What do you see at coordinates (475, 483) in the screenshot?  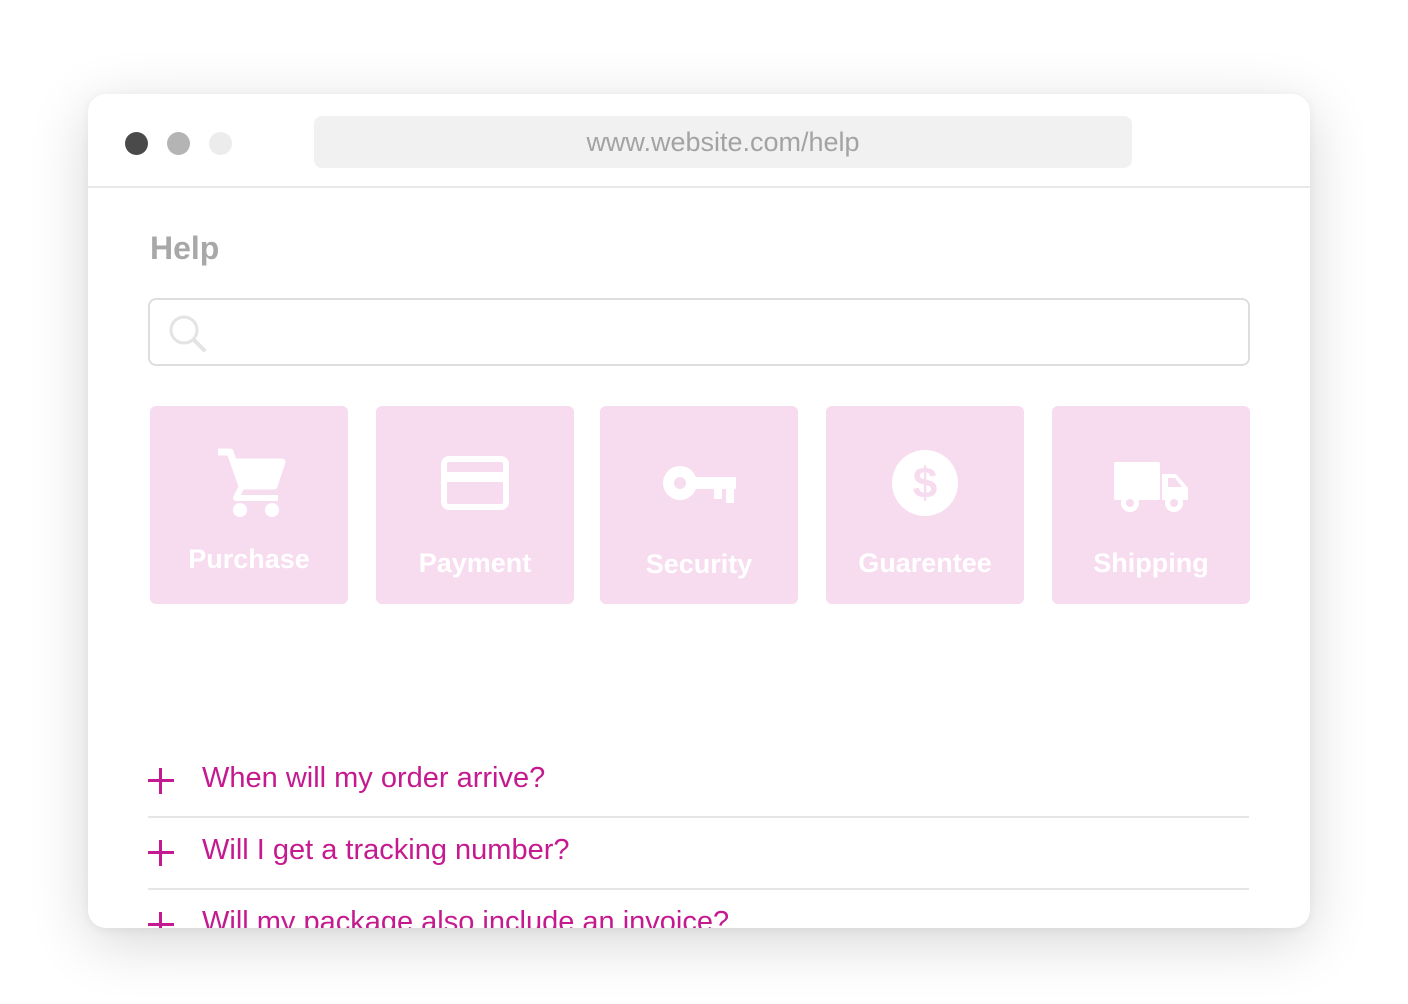 I see `credit-card-icon` at bounding box center [475, 483].